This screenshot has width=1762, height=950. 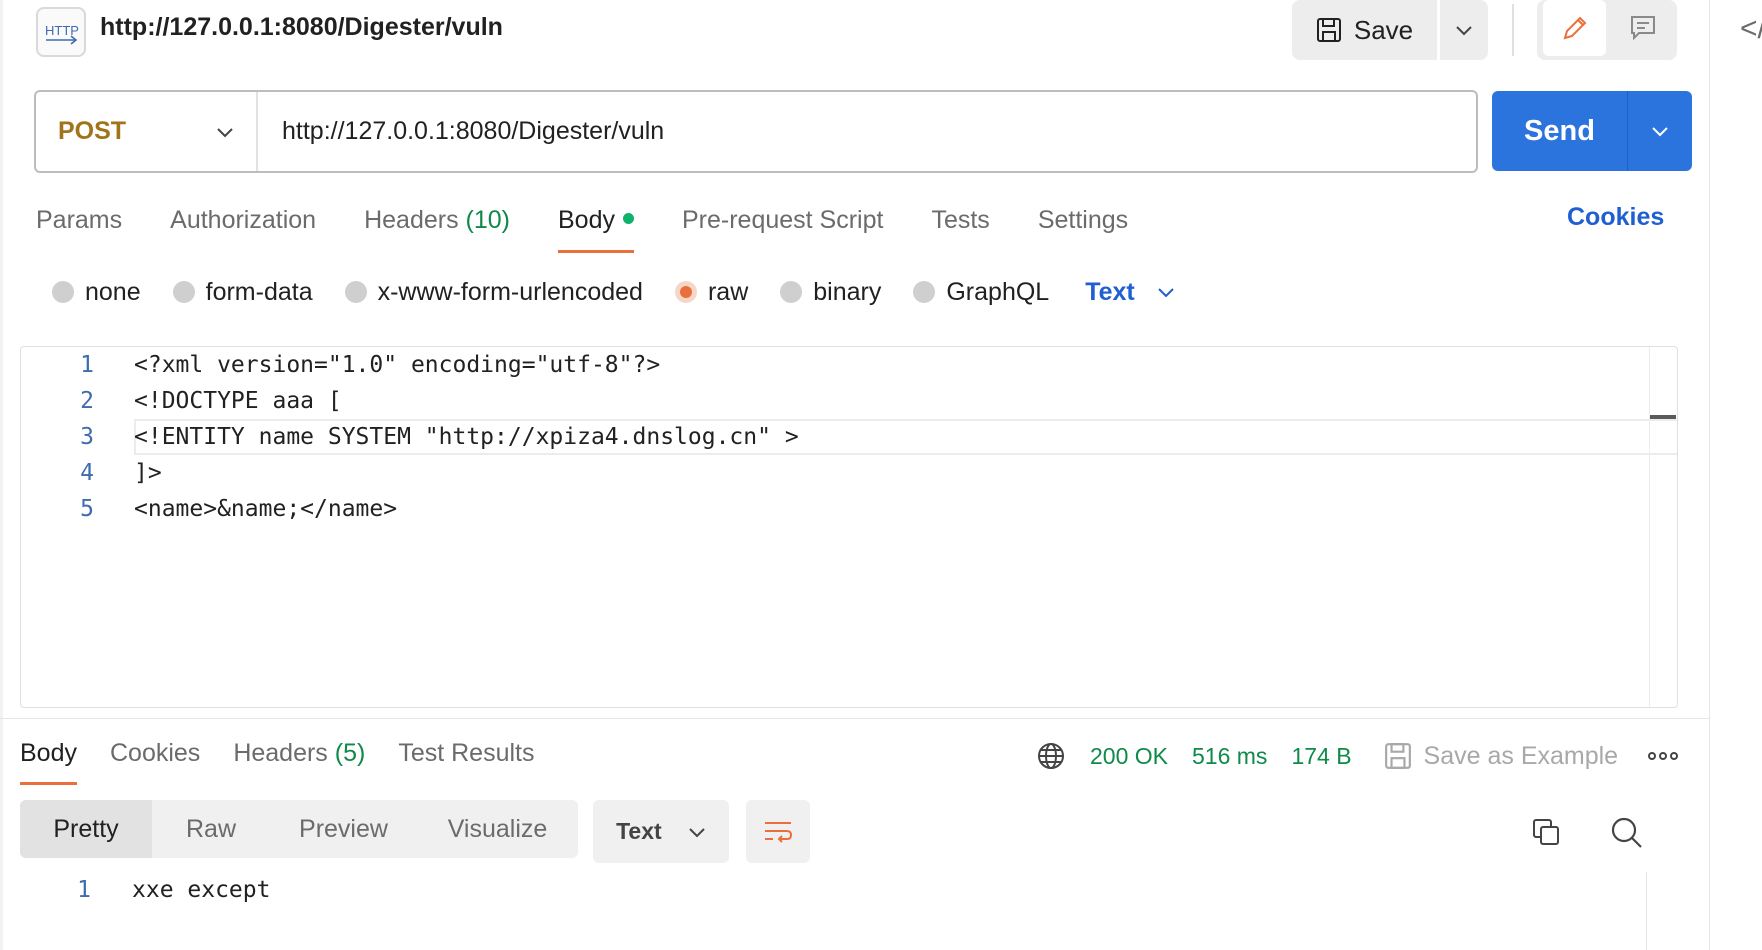 I want to click on response-size: 174 B, so click(x=1321, y=756).